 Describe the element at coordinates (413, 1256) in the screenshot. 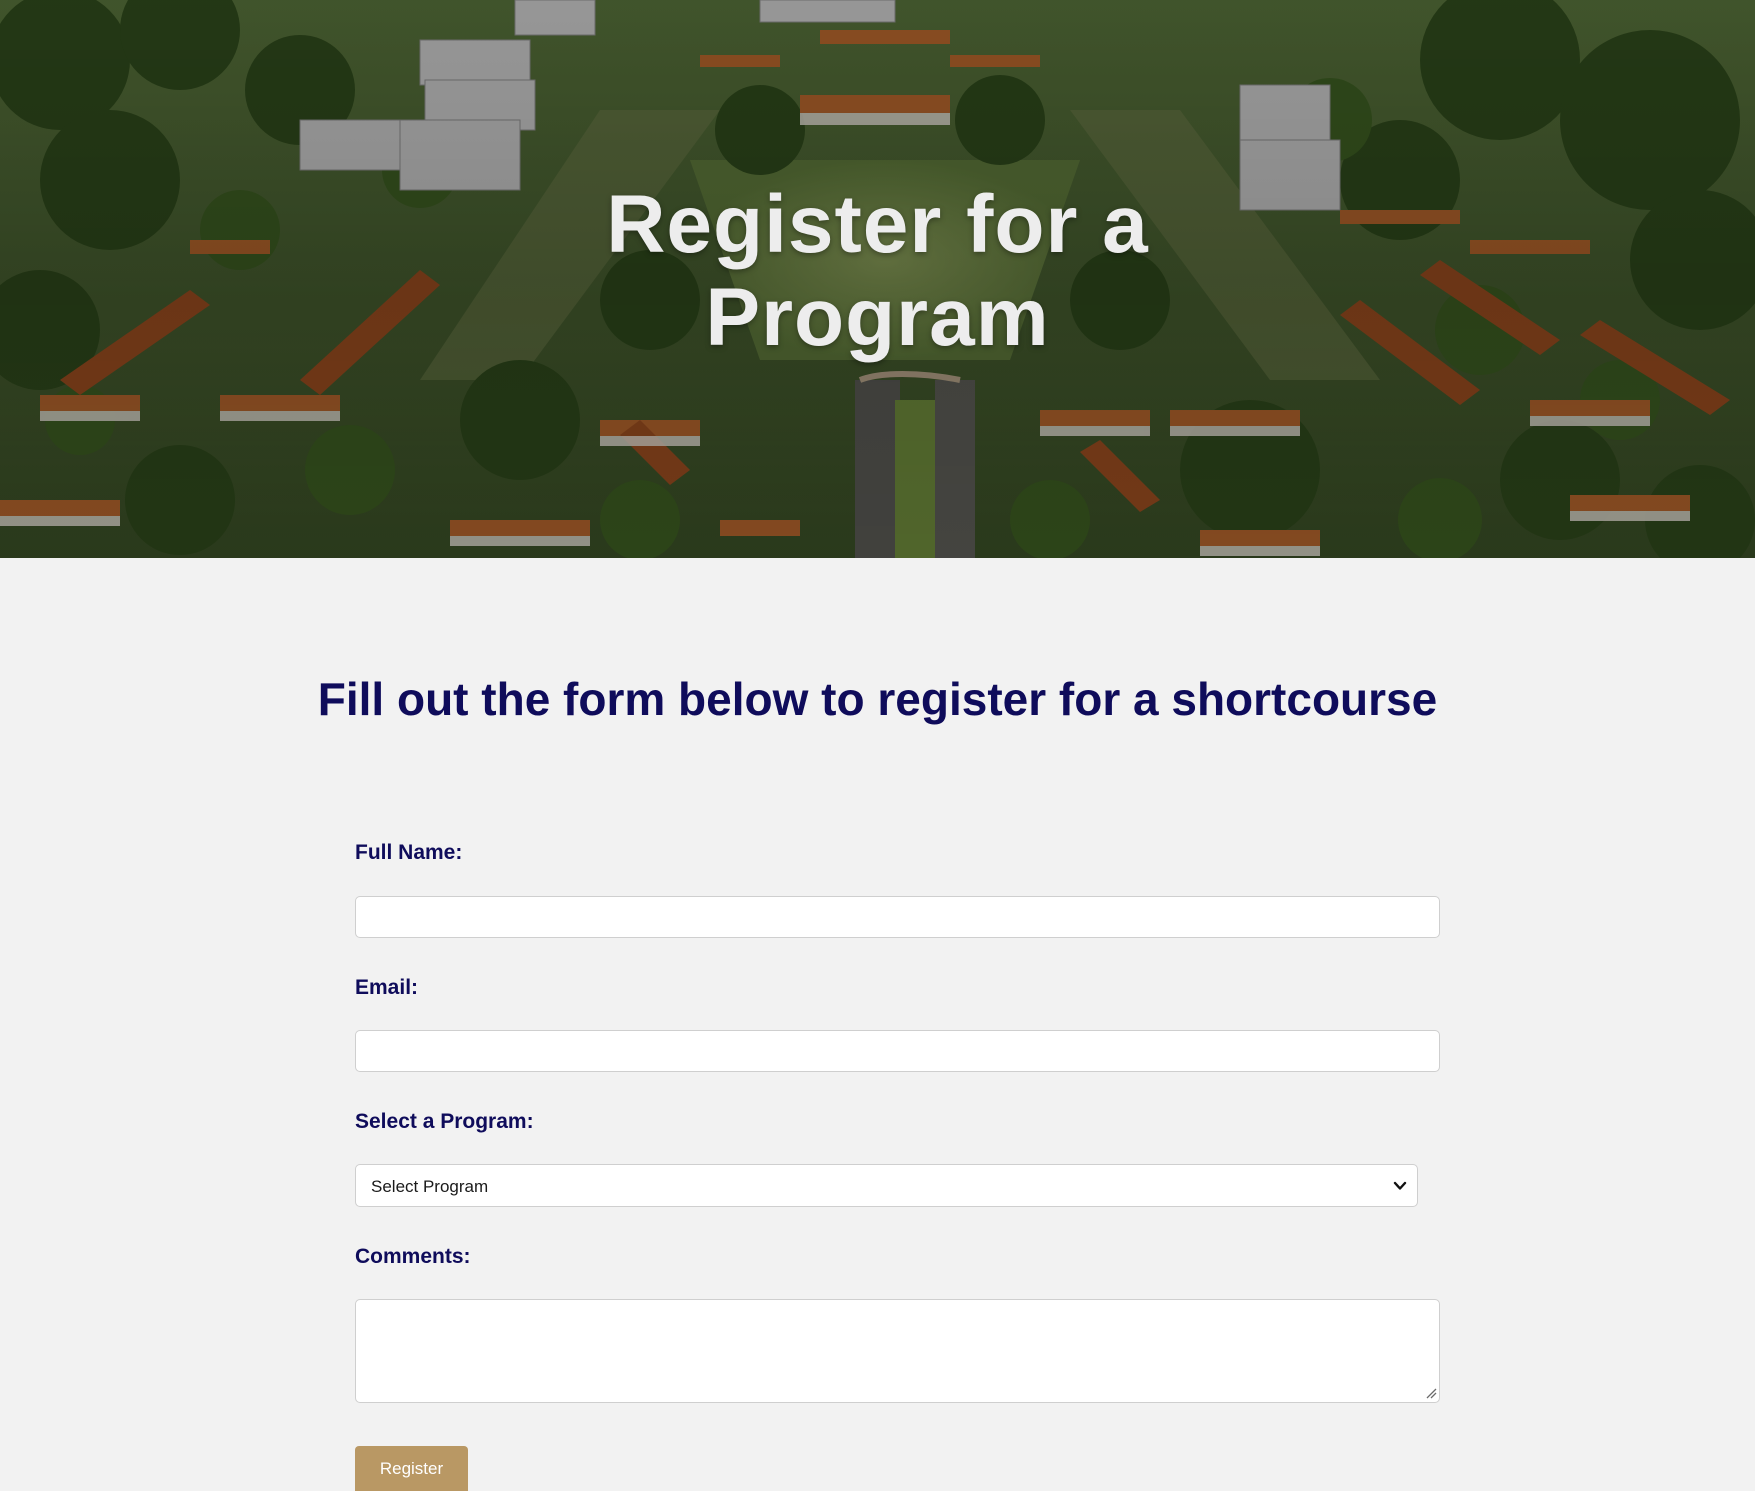

I see `comments-label: Comments:` at that location.